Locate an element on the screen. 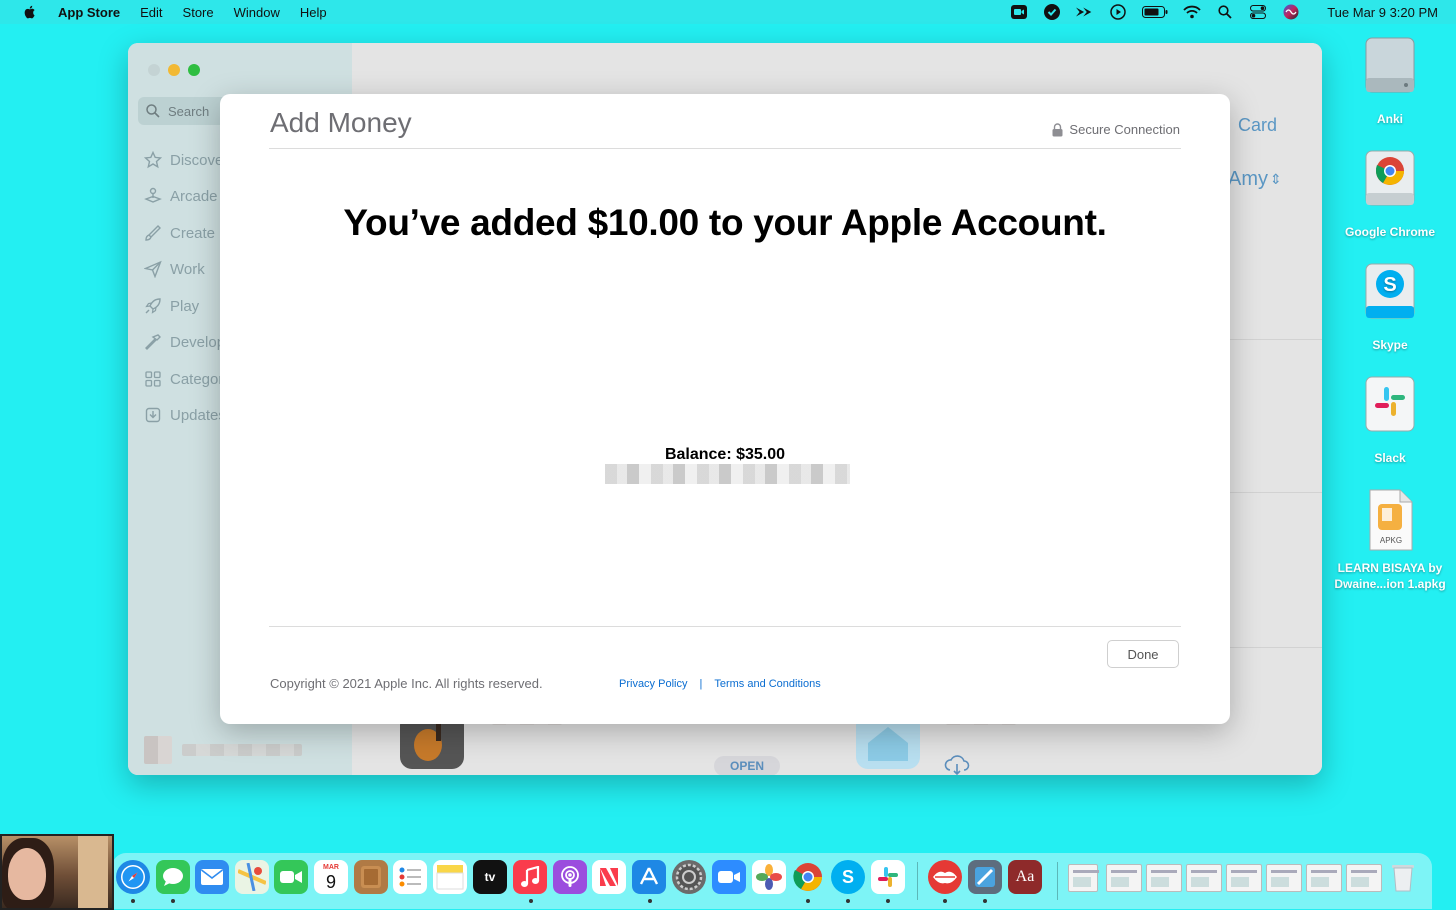 The height and width of the screenshot is (910, 1456). control-center-icon is located at coordinates (1258, 12).